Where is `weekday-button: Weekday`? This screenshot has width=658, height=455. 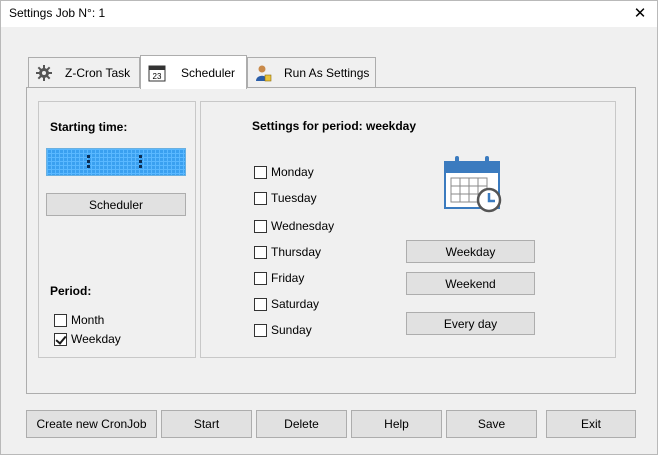
weekday-button: Weekday is located at coordinates (470, 251).